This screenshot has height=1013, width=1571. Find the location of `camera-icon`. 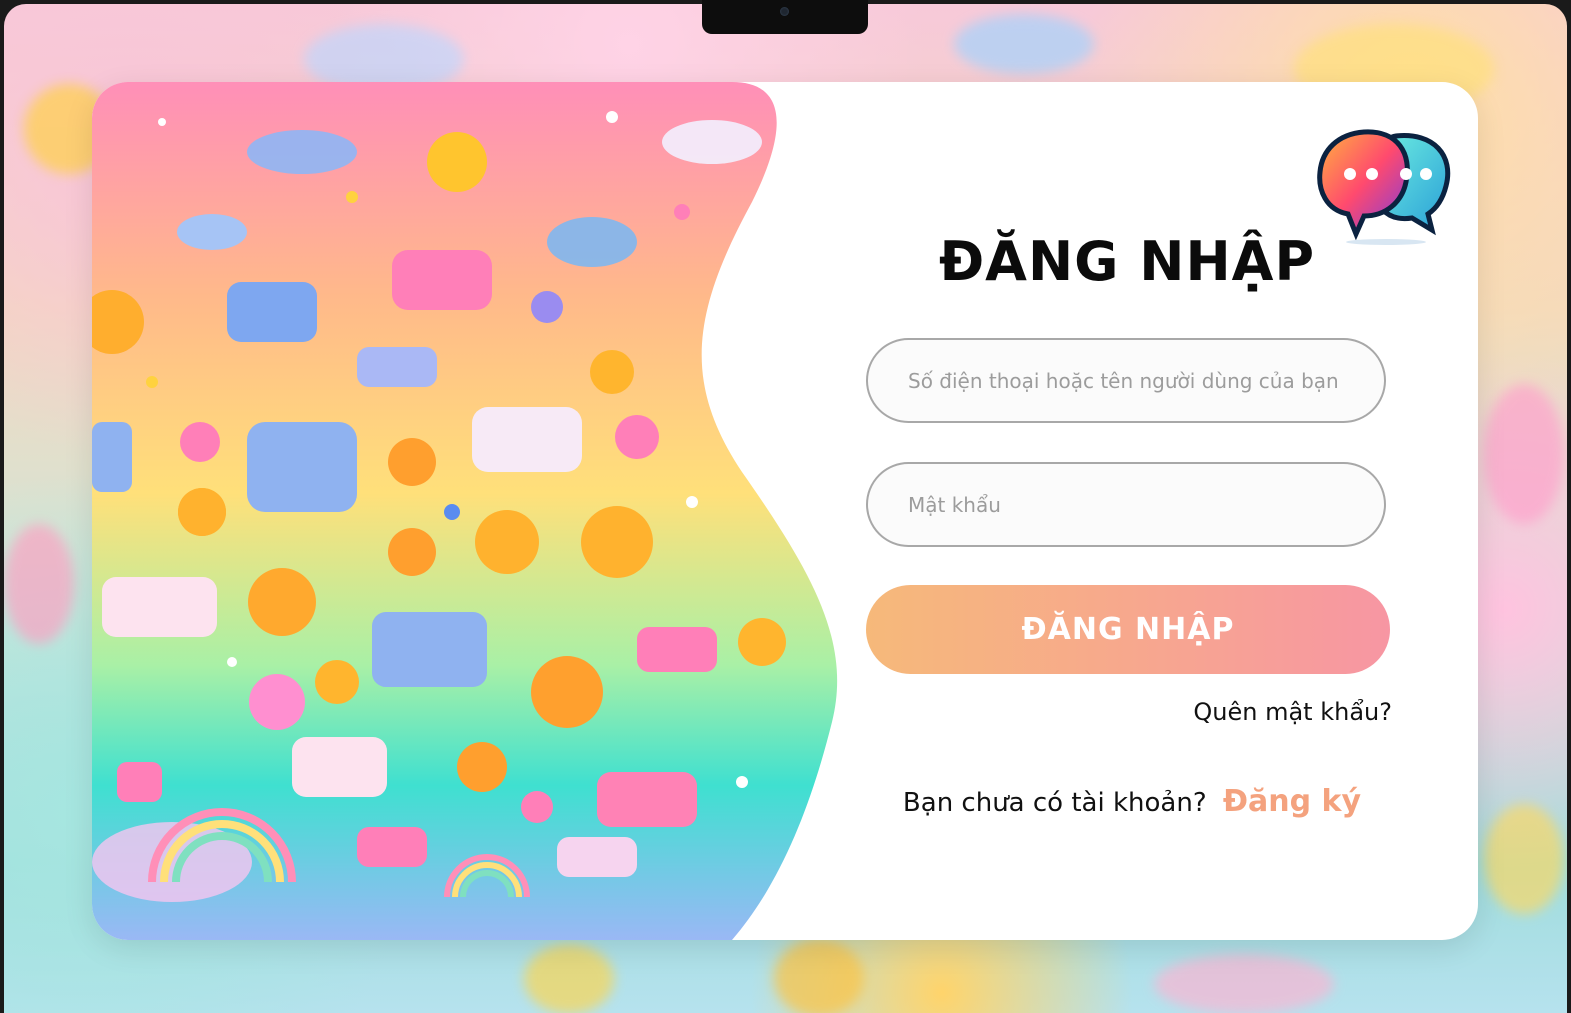

camera-icon is located at coordinates (784, 11).